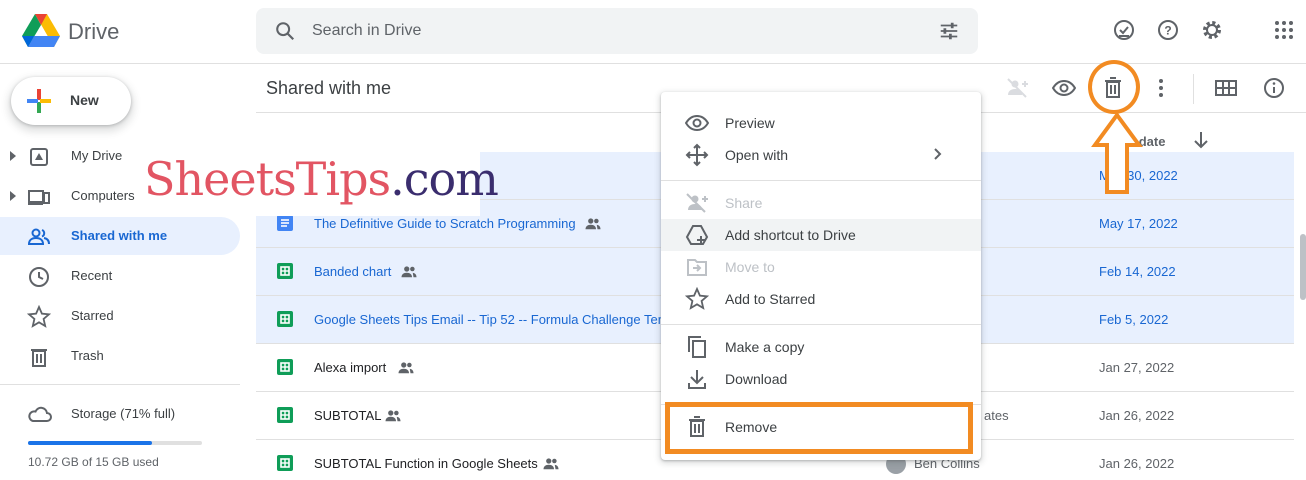 This screenshot has width=1306, height=480. I want to click on annotation-up-arrow-icon, so click(1117, 153).